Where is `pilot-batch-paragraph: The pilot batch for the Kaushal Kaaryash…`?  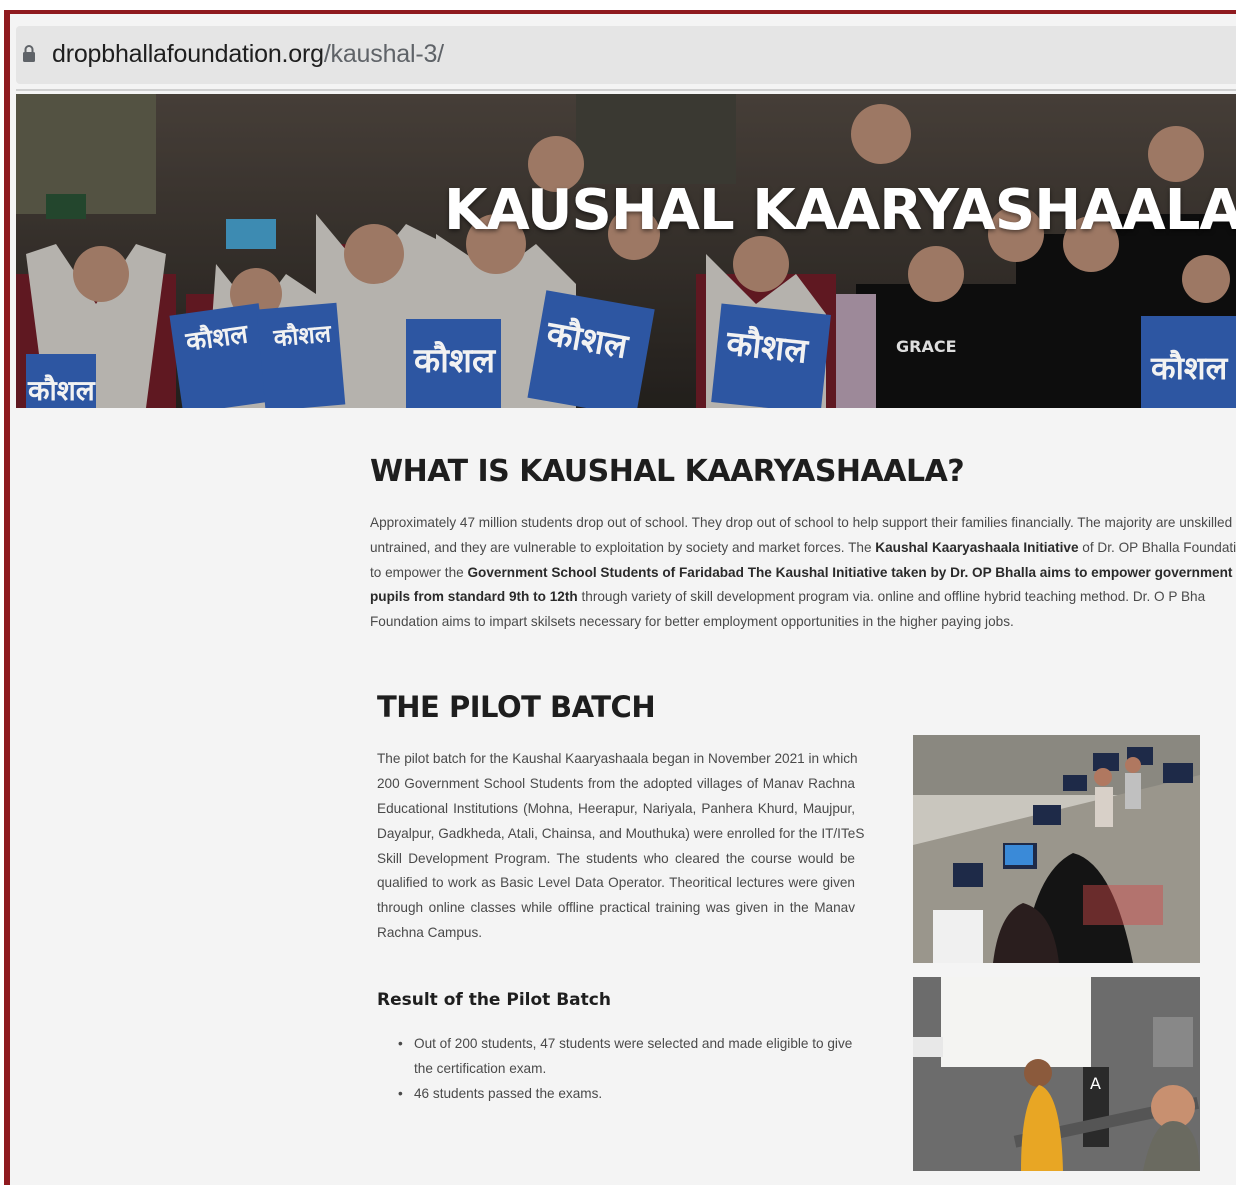
pilot-batch-paragraph: The pilot batch for the Kaushal Kaaryash… is located at coordinates (621, 846).